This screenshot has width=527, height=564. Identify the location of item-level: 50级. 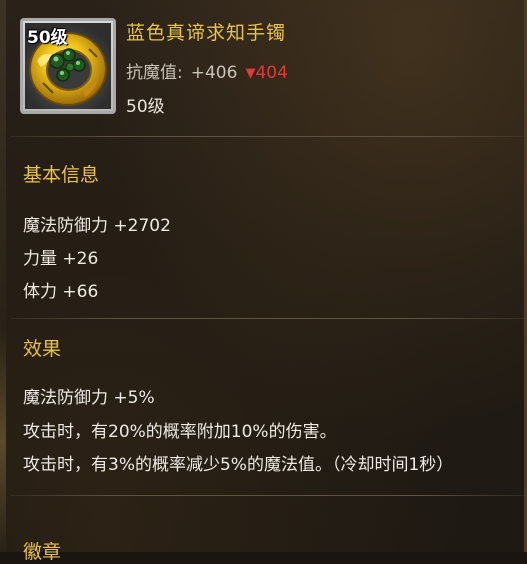
(145, 107).